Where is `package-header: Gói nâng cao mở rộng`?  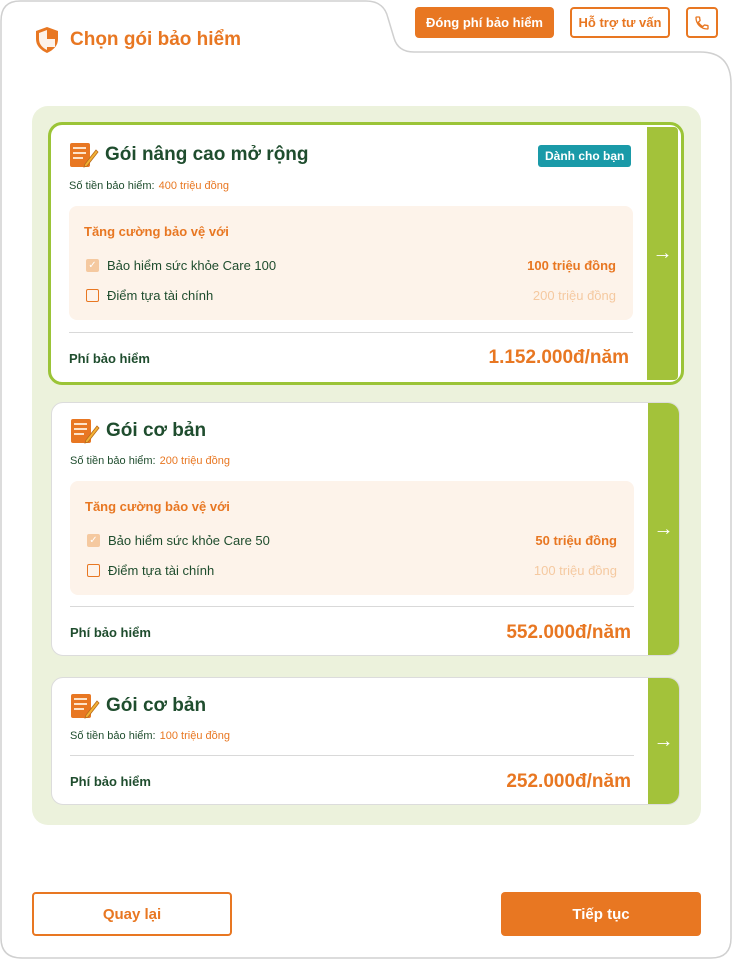
package-header: Gói nâng cao mở rộng is located at coordinates (189, 155).